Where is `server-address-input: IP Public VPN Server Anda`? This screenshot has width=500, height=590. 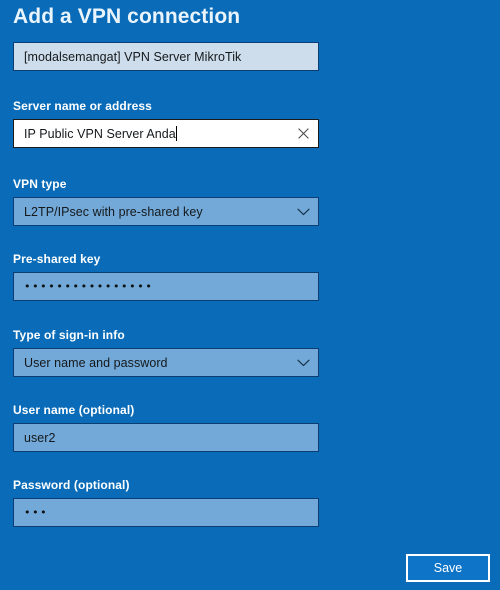
server-address-input: IP Public VPN Server Anda is located at coordinates (166, 133).